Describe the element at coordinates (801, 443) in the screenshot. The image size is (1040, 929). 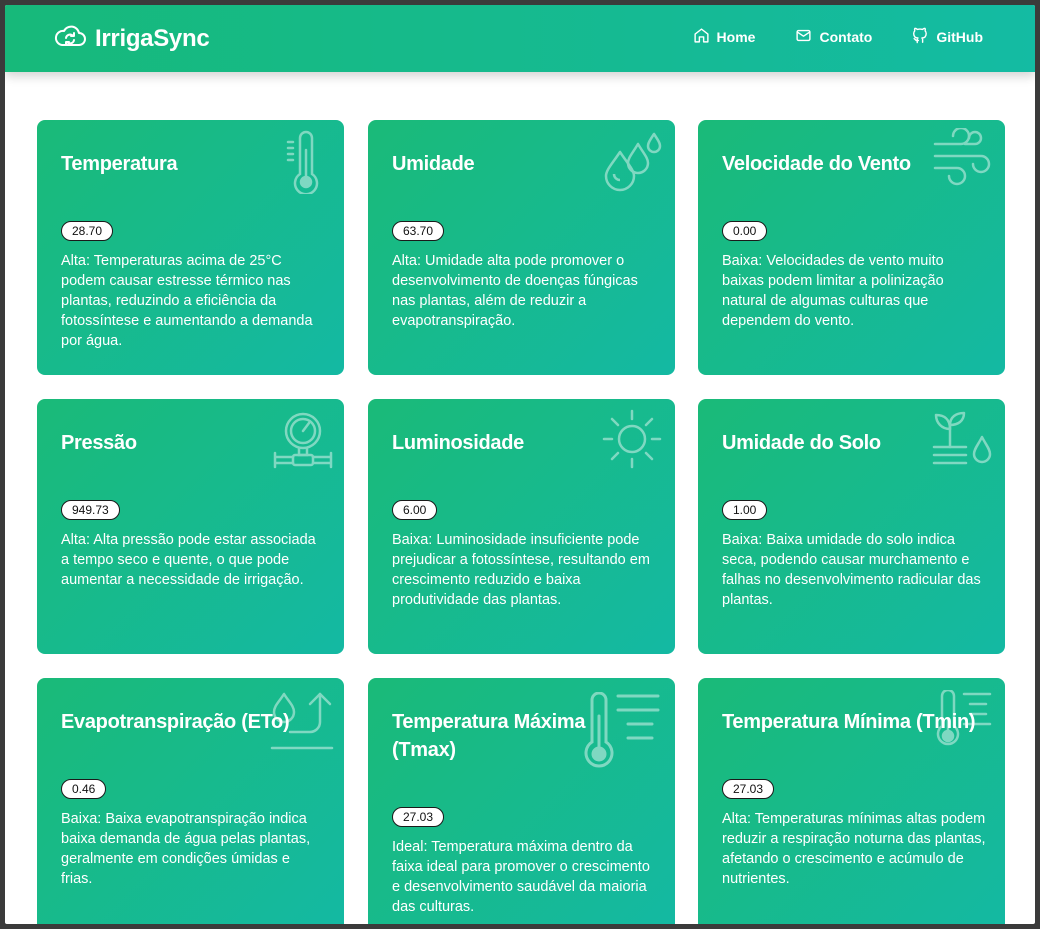
I see `card-title: Umidade do Solo` at that location.